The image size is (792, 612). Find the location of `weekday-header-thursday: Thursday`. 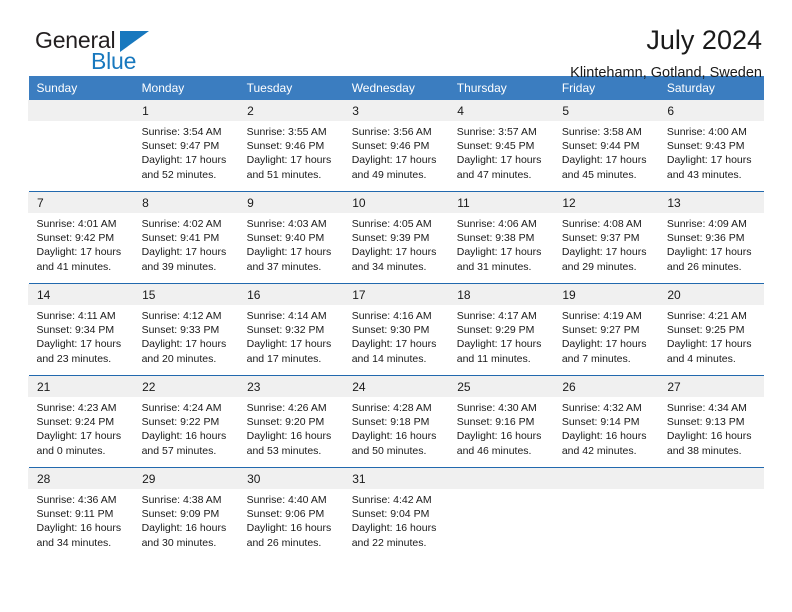

weekday-header-thursday: Thursday is located at coordinates (501, 88).